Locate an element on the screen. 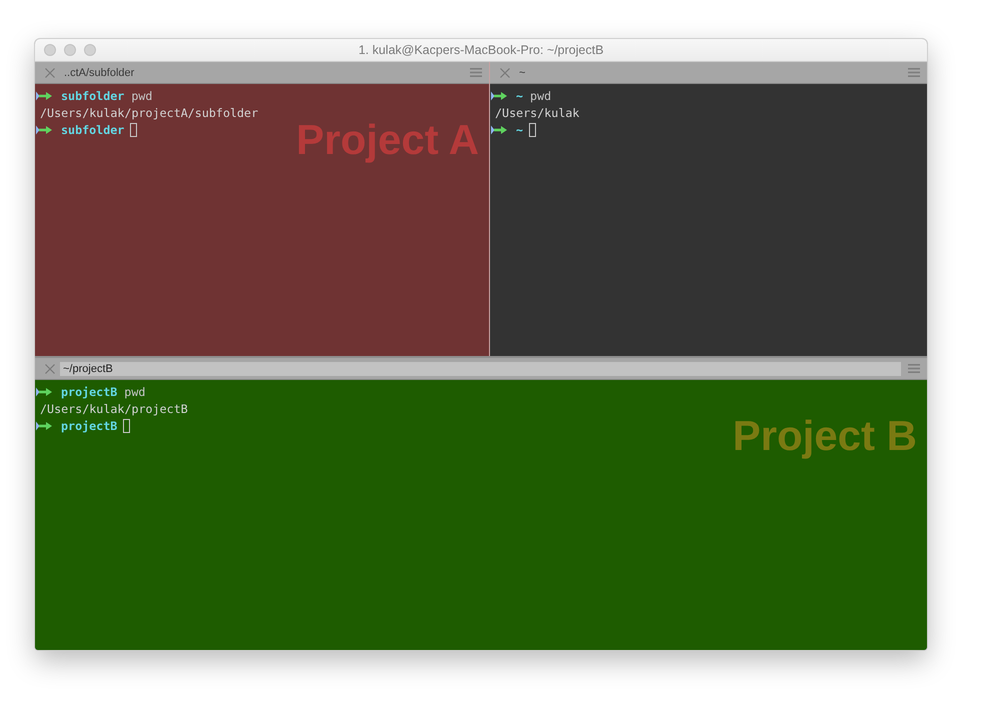 This screenshot has width=986, height=708. zoom-button is located at coordinates (90, 50).